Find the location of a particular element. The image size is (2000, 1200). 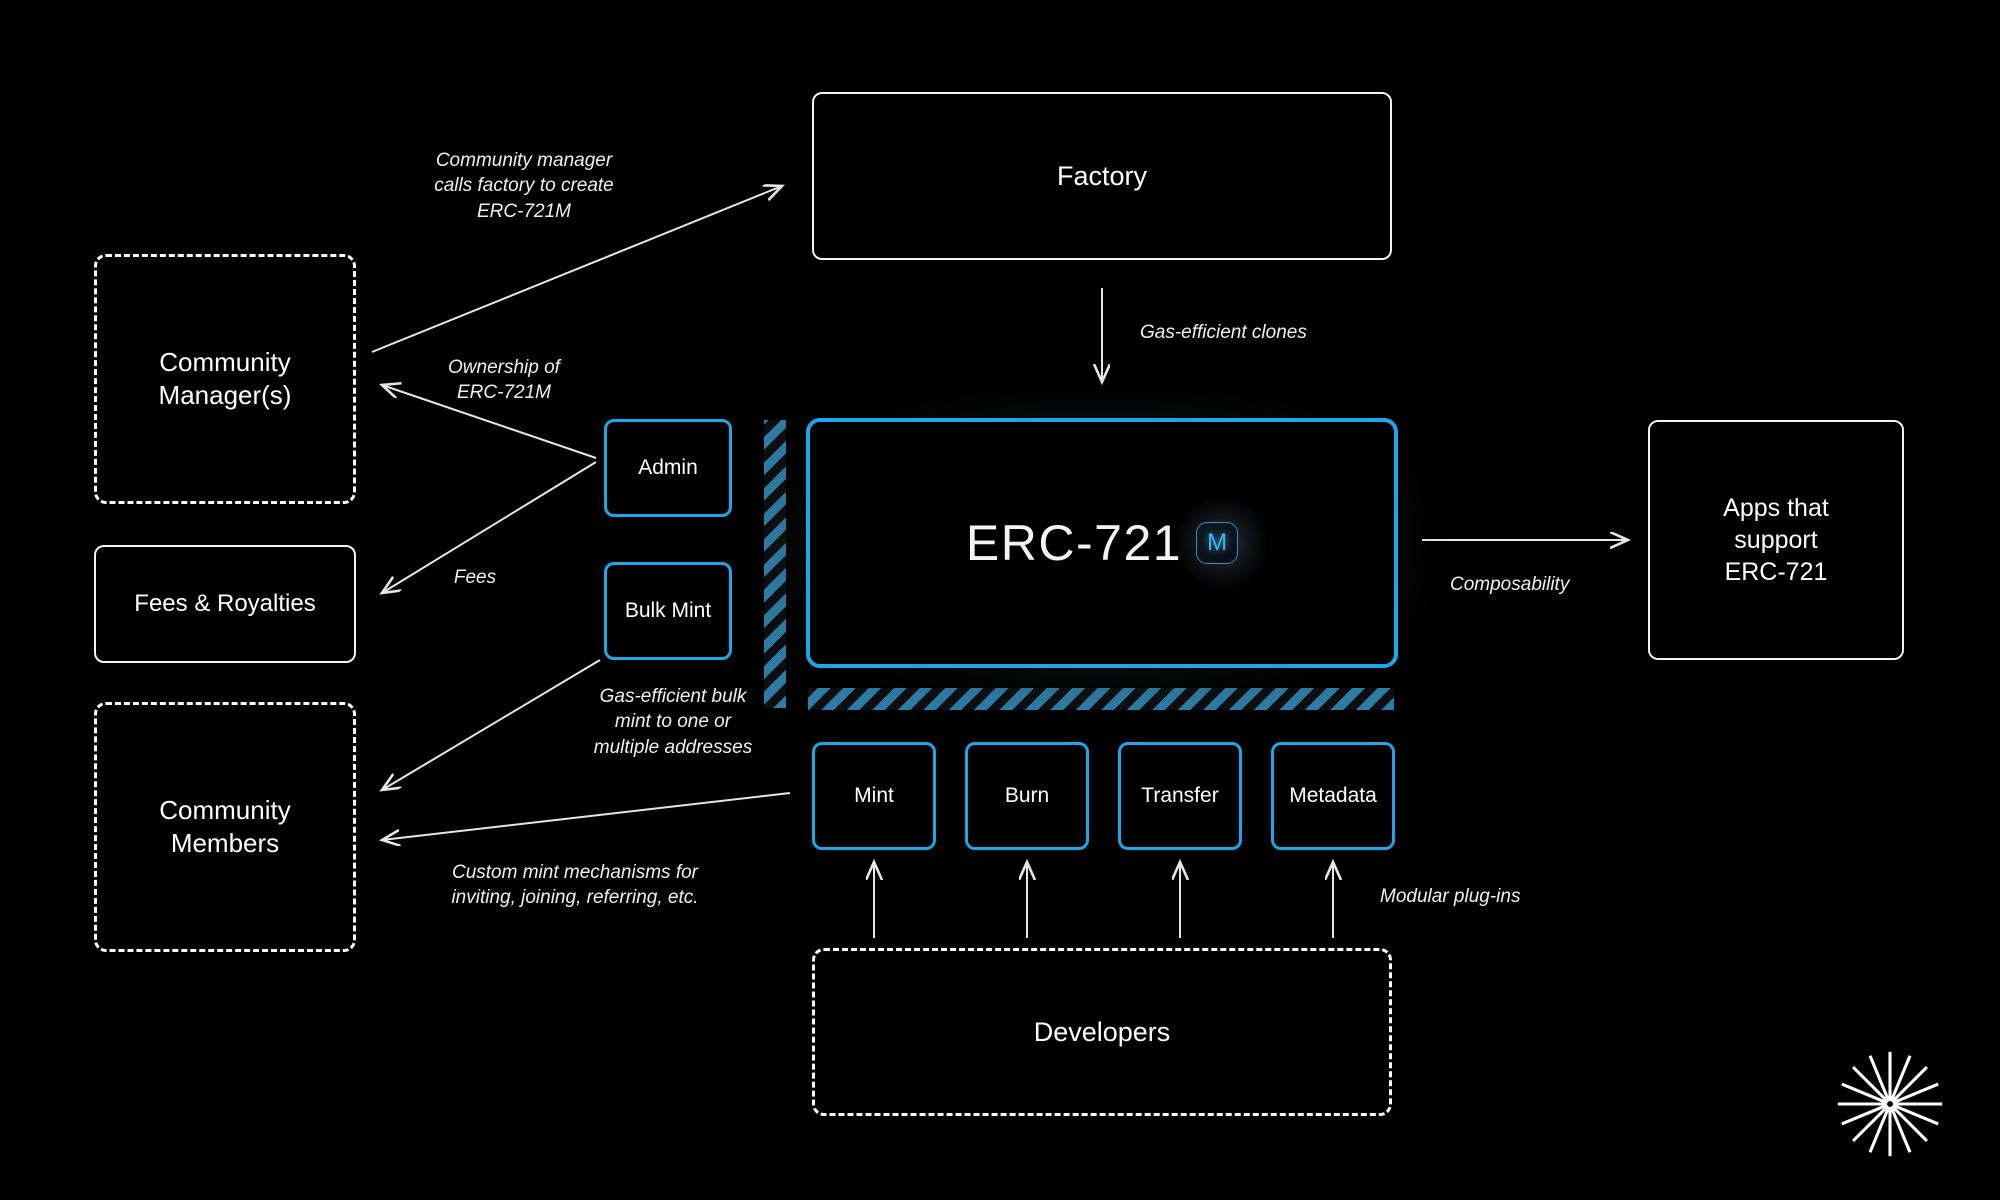

node-fees-and-royalties: Fees & Royalties is located at coordinates (225, 604).